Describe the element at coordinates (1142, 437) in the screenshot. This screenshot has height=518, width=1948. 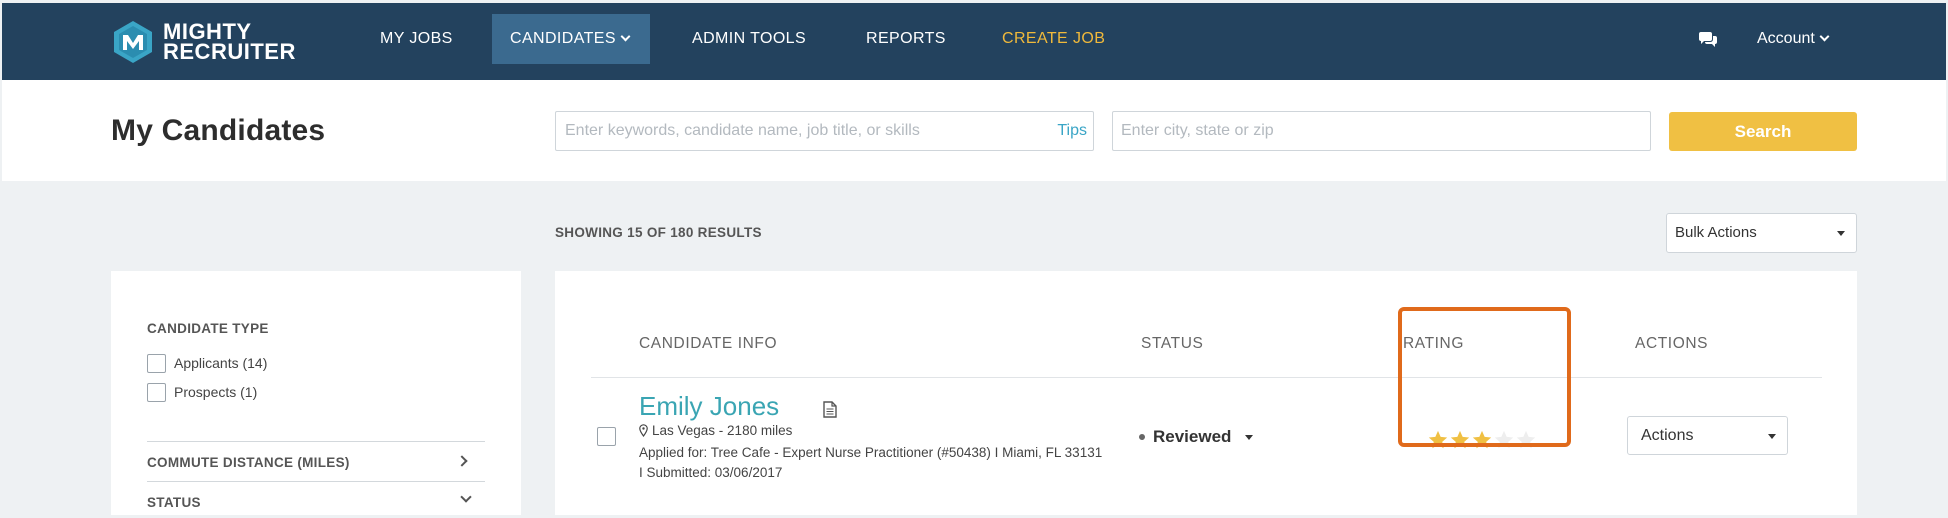
I see `status-dot-icon` at that location.